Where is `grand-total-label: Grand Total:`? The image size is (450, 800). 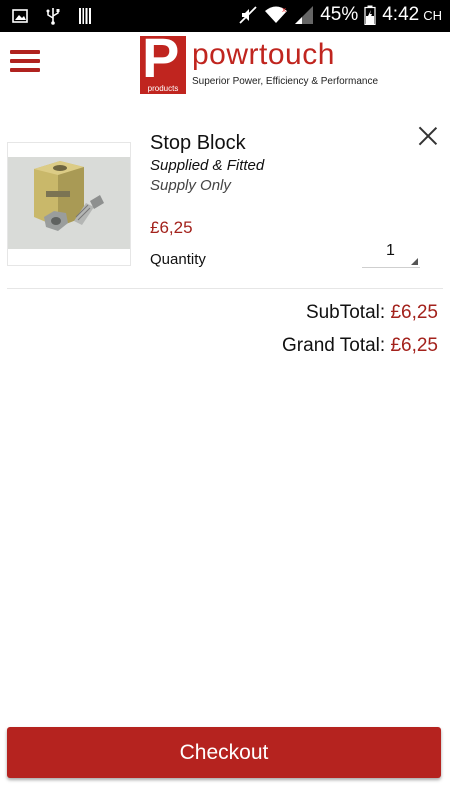 grand-total-label: Grand Total: is located at coordinates (334, 345).